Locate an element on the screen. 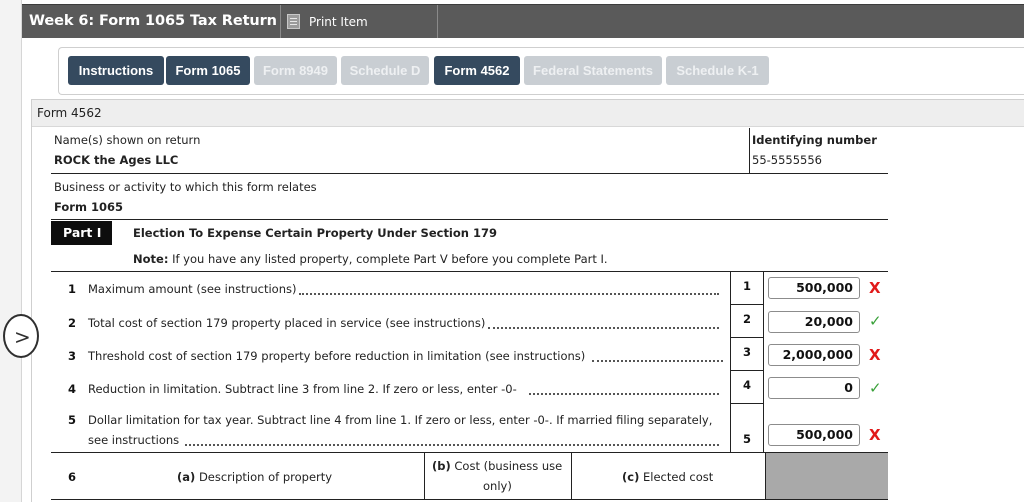  line-4-amount-input: 0 is located at coordinates (814, 388).